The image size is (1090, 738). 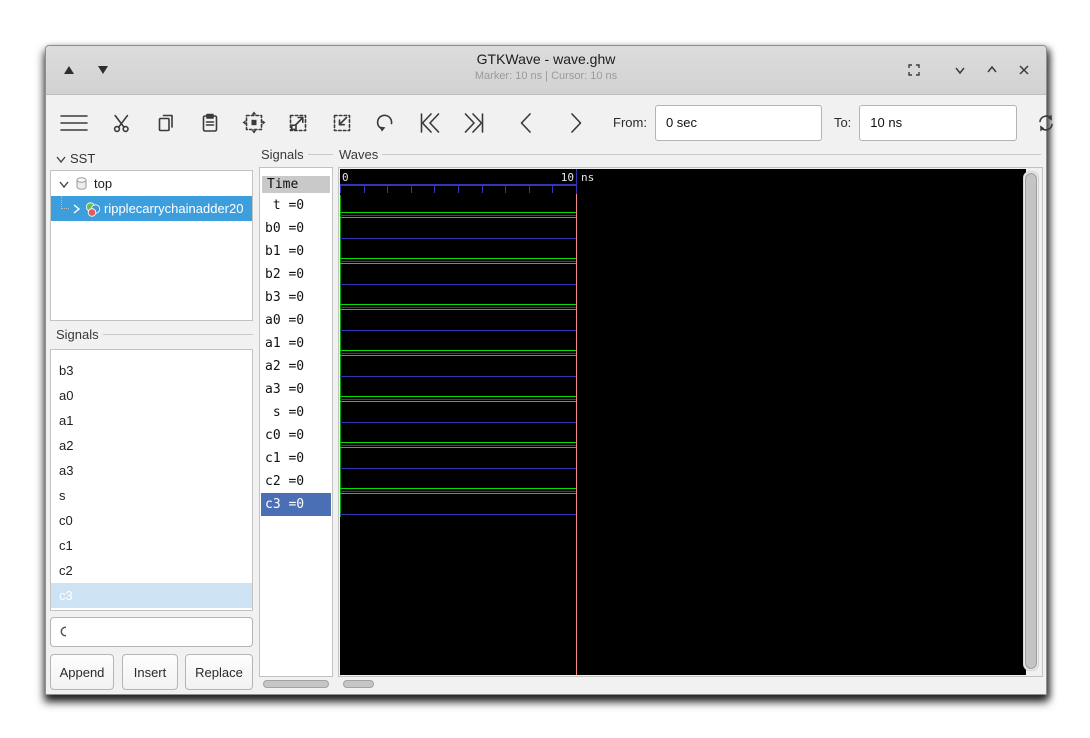 I want to click on signal-value-row-b3: b3 =0, so click(x=296, y=297).